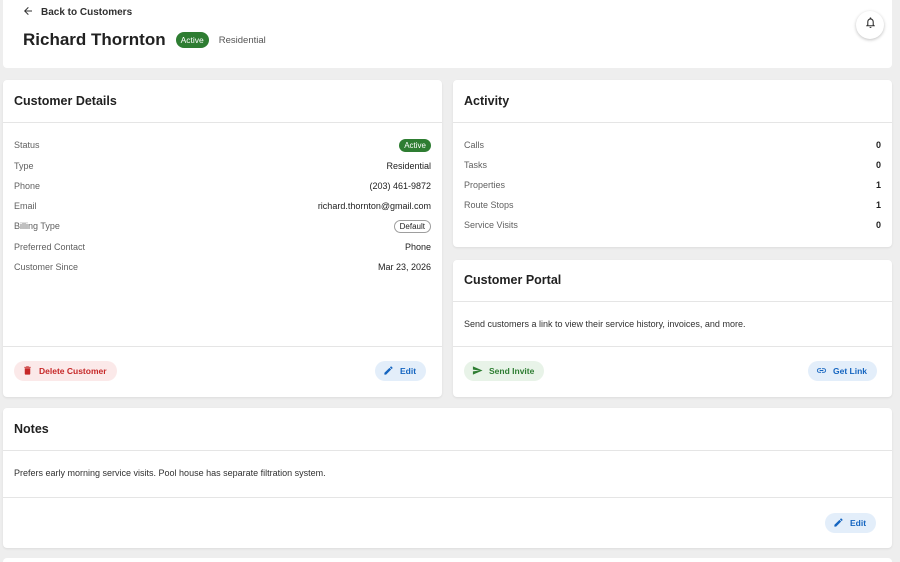  Describe the element at coordinates (73, 371) in the screenshot. I see `delete-customer-label: Delete Customer` at that location.